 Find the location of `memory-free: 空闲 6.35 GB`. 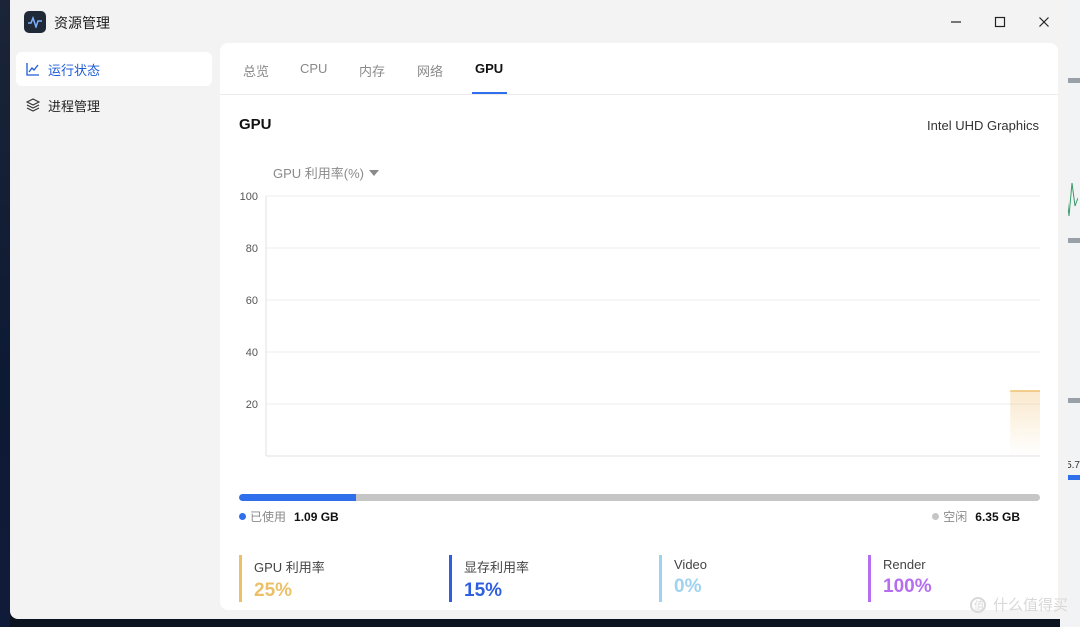

memory-free: 空闲 6.35 GB is located at coordinates (976, 516).